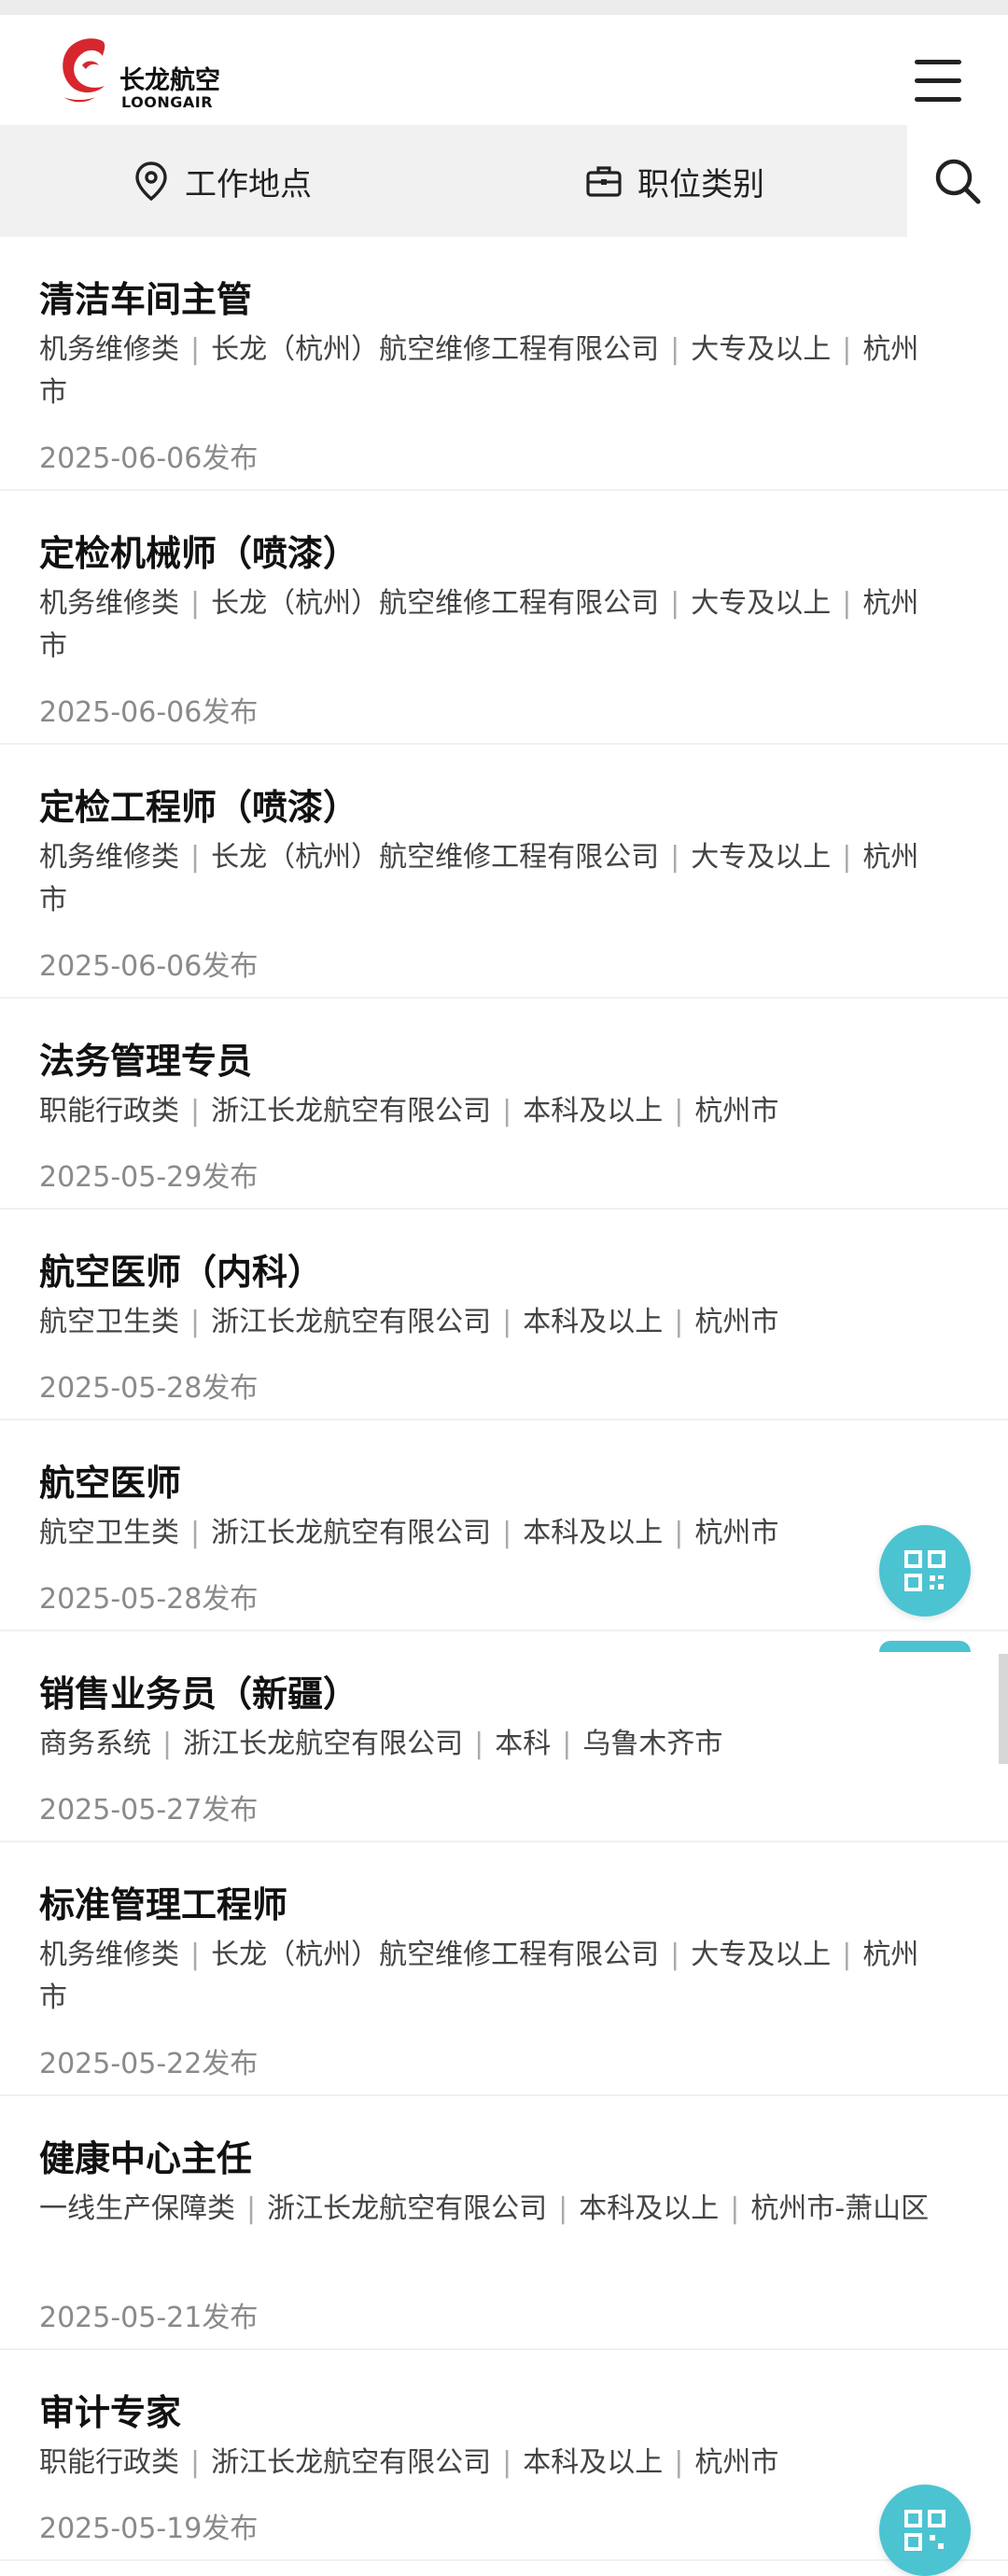 The height and width of the screenshot is (2576, 1008). Describe the element at coordinates (151, 181) in the screenshot. I see `location-pin-icon` at that location.